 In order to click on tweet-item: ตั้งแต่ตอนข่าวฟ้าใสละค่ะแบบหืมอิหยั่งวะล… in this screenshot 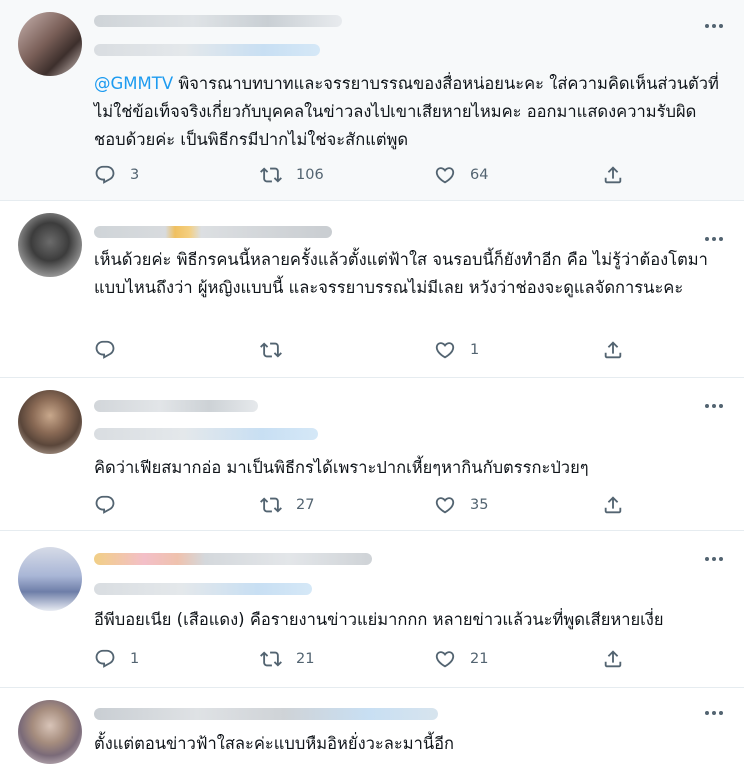, I will do `click(372, 727)`.